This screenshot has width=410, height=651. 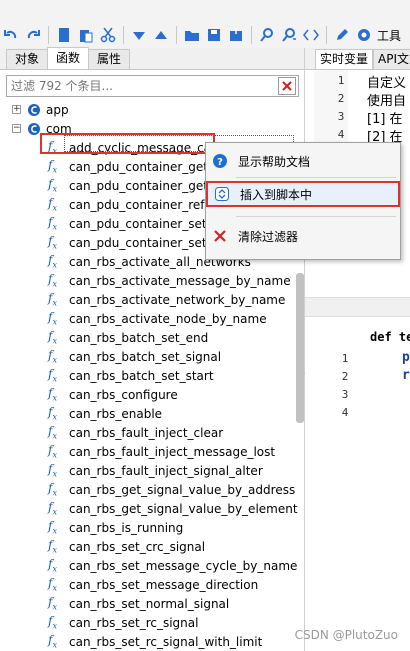 I want to click on filter-box, so click(x=152, y=86).